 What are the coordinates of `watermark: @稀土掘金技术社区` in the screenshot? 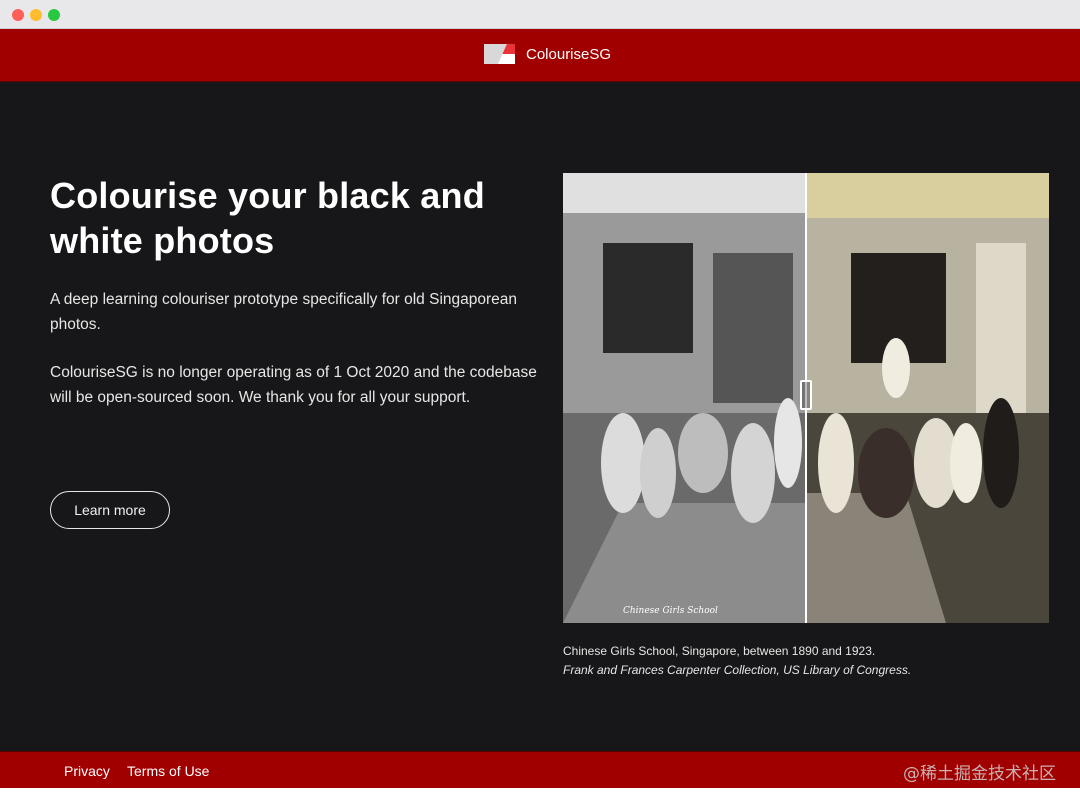 It's located at (979, 774).